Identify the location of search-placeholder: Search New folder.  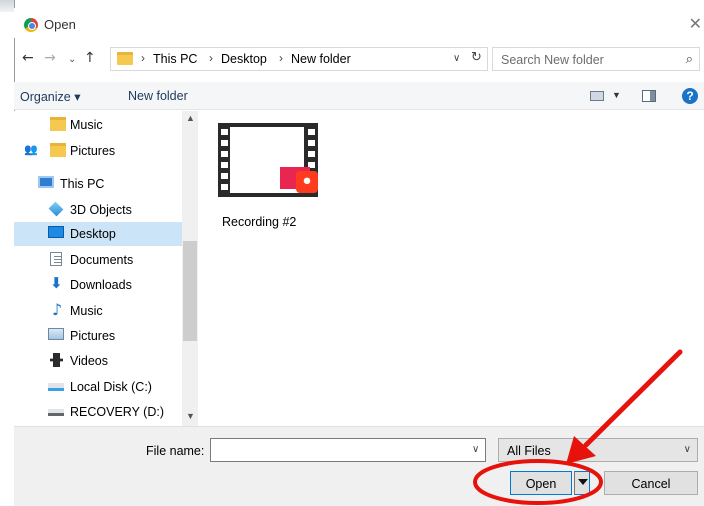
(552, 60).